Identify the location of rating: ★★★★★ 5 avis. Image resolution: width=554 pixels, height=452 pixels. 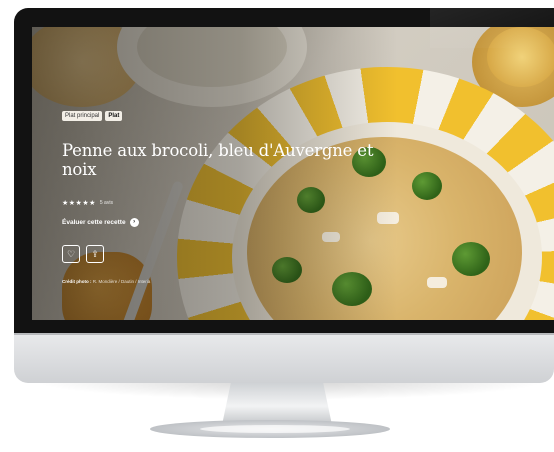
(87, 203).